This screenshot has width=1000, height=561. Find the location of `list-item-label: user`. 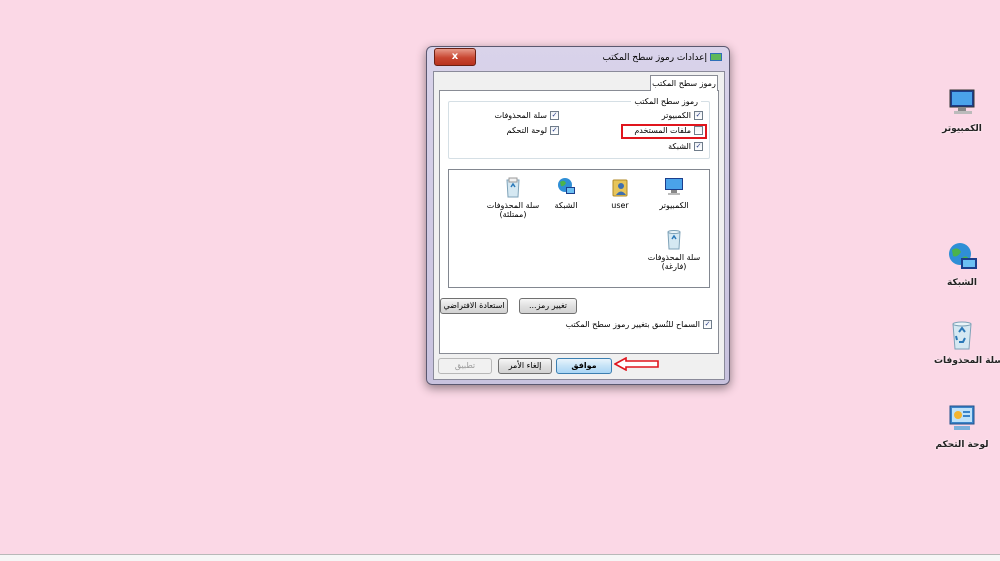

list-item-label: user is located at coordinates (620, 205).